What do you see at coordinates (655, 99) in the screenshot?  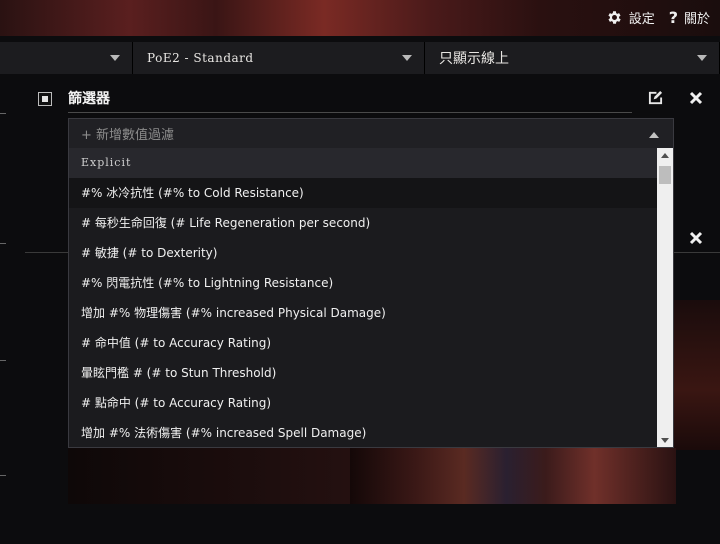 I see `edit-icon` at bounding box center [655, 99].